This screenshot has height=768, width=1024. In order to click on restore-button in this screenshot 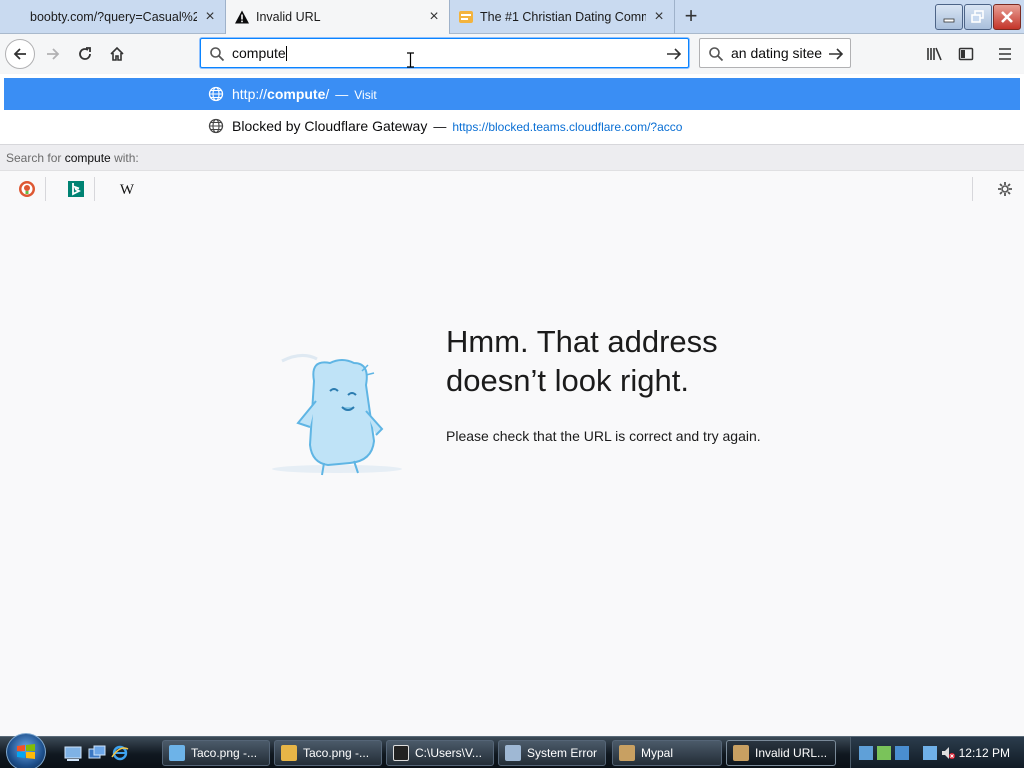, I will do `click(978, 17)`.